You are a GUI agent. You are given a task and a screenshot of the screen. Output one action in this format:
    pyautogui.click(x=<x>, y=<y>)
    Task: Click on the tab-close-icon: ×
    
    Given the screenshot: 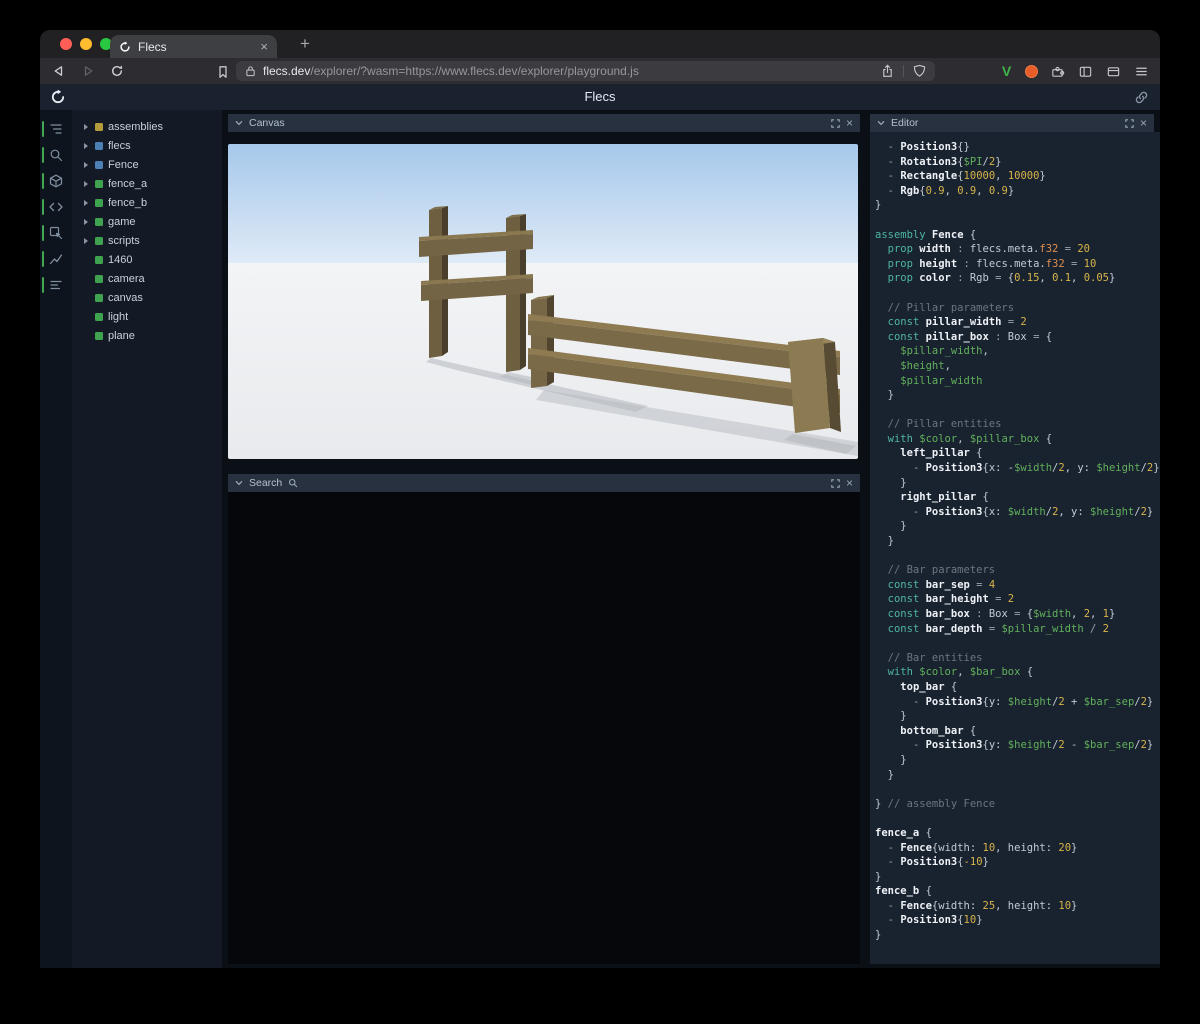 What is the action you would take?
    pyautogui.click(x=264, y=46)
    